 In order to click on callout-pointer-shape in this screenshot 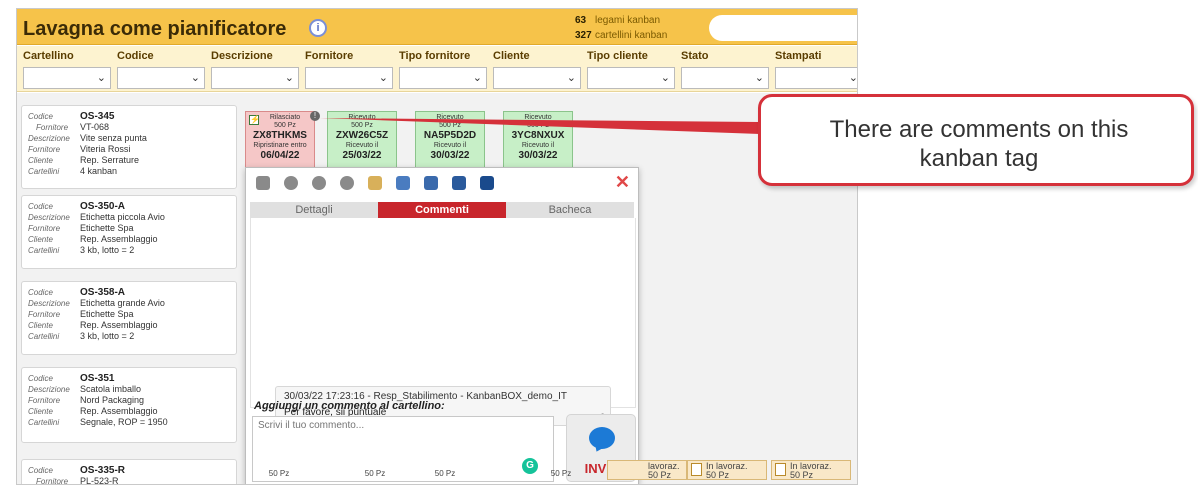, I will do `click(540, 126)`.